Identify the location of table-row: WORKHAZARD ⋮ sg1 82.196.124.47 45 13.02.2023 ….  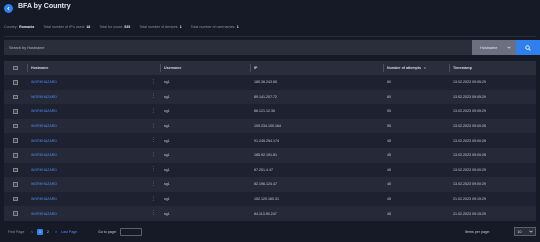
(270, 184).